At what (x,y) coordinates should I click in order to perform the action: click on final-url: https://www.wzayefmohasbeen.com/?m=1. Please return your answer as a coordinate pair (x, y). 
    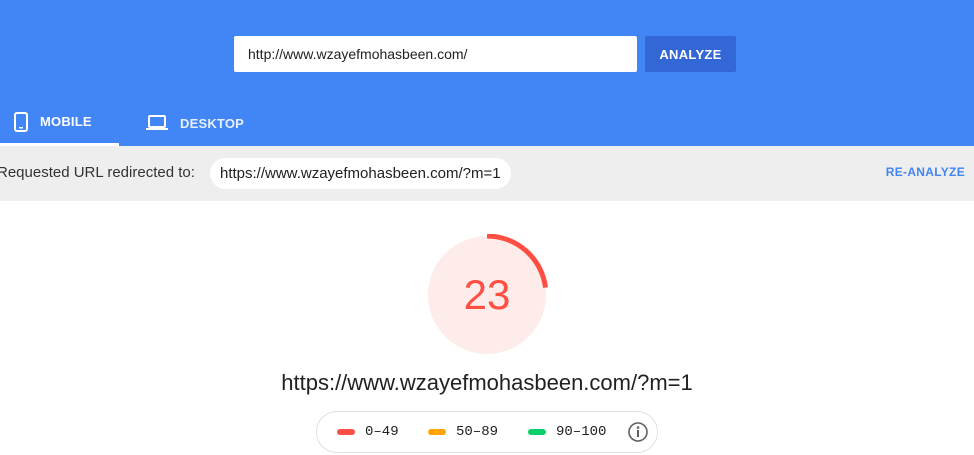
    Looking at the image, I should click on (487, 382).